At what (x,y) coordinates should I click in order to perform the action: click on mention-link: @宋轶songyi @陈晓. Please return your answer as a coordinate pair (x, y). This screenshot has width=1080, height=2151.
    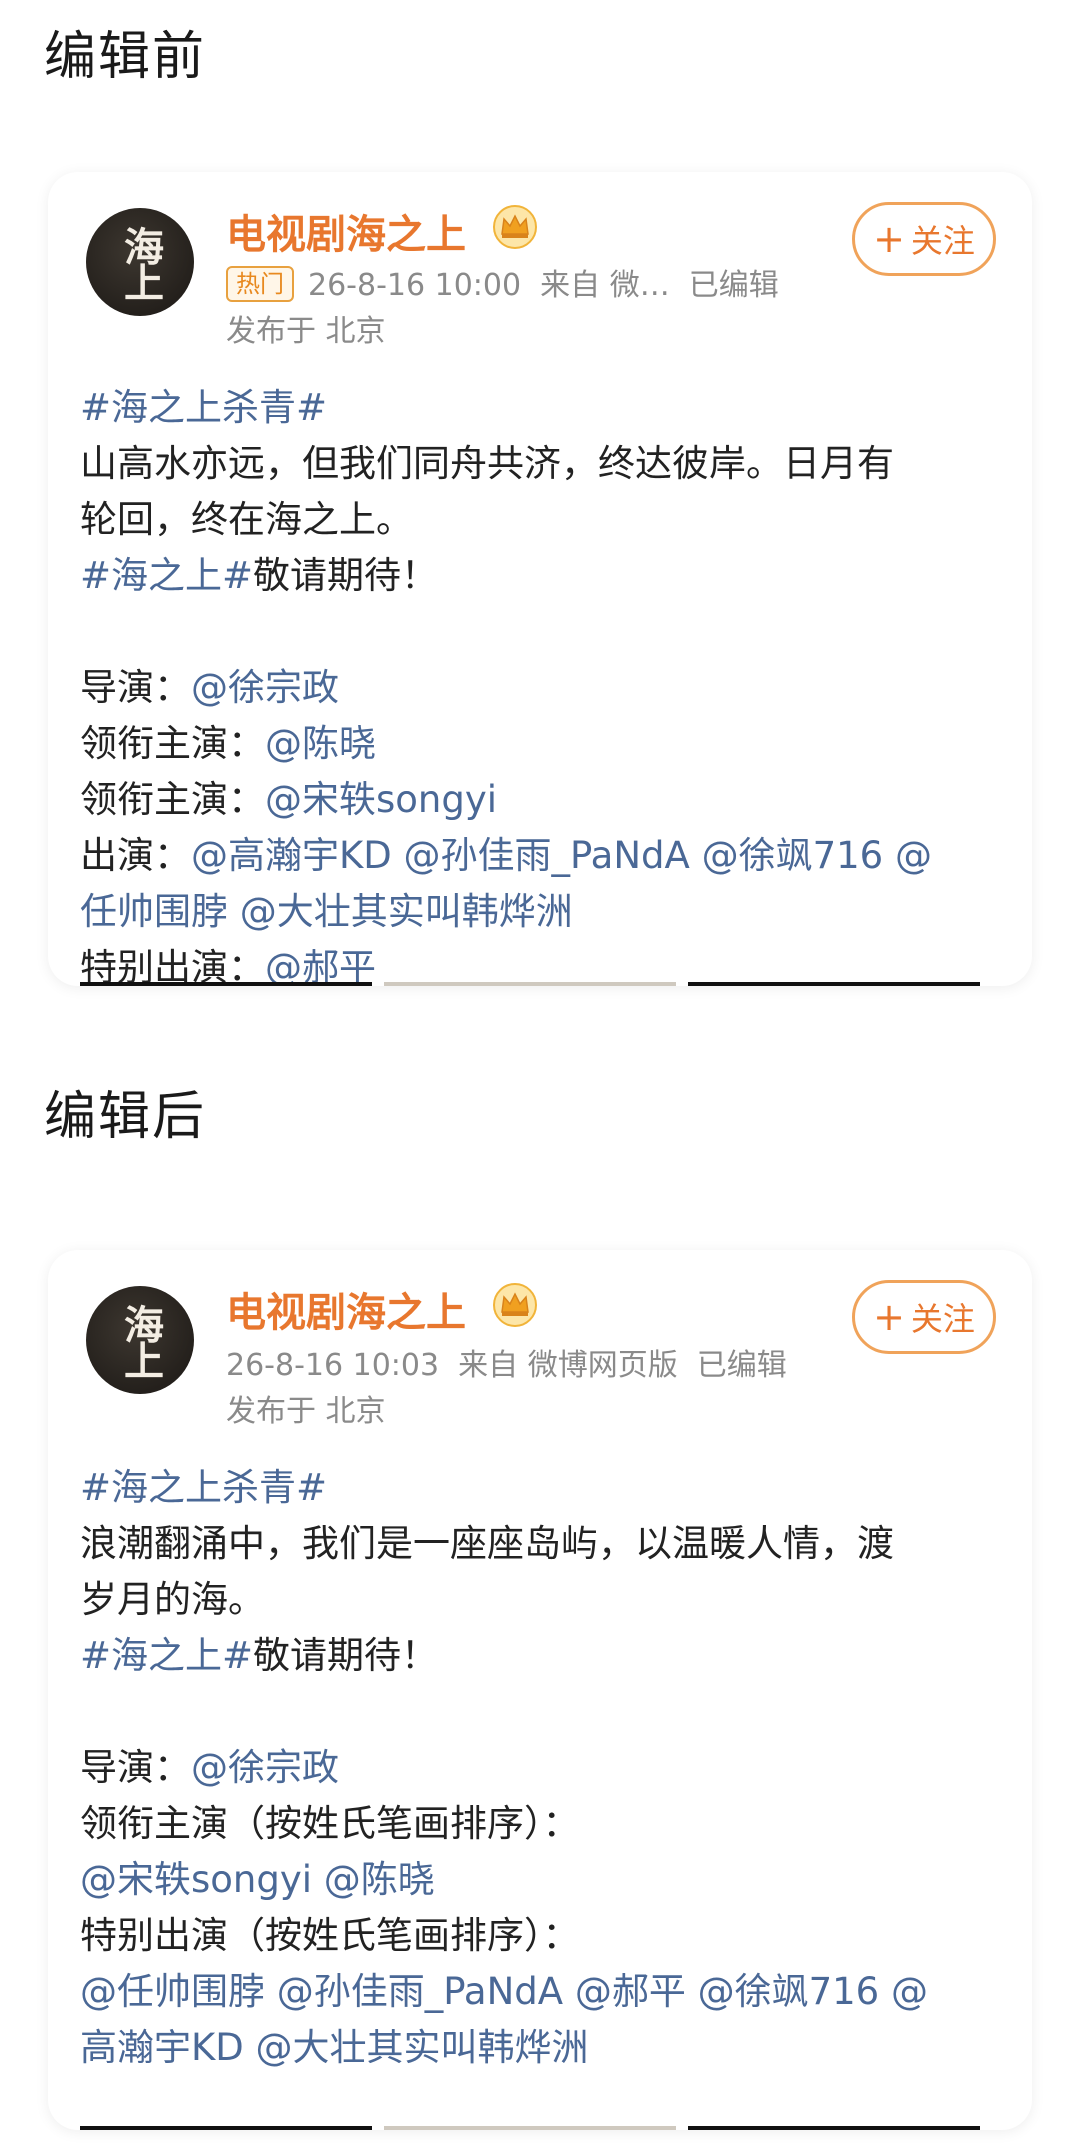
    Looking at the image, I should click on (257, 1879).